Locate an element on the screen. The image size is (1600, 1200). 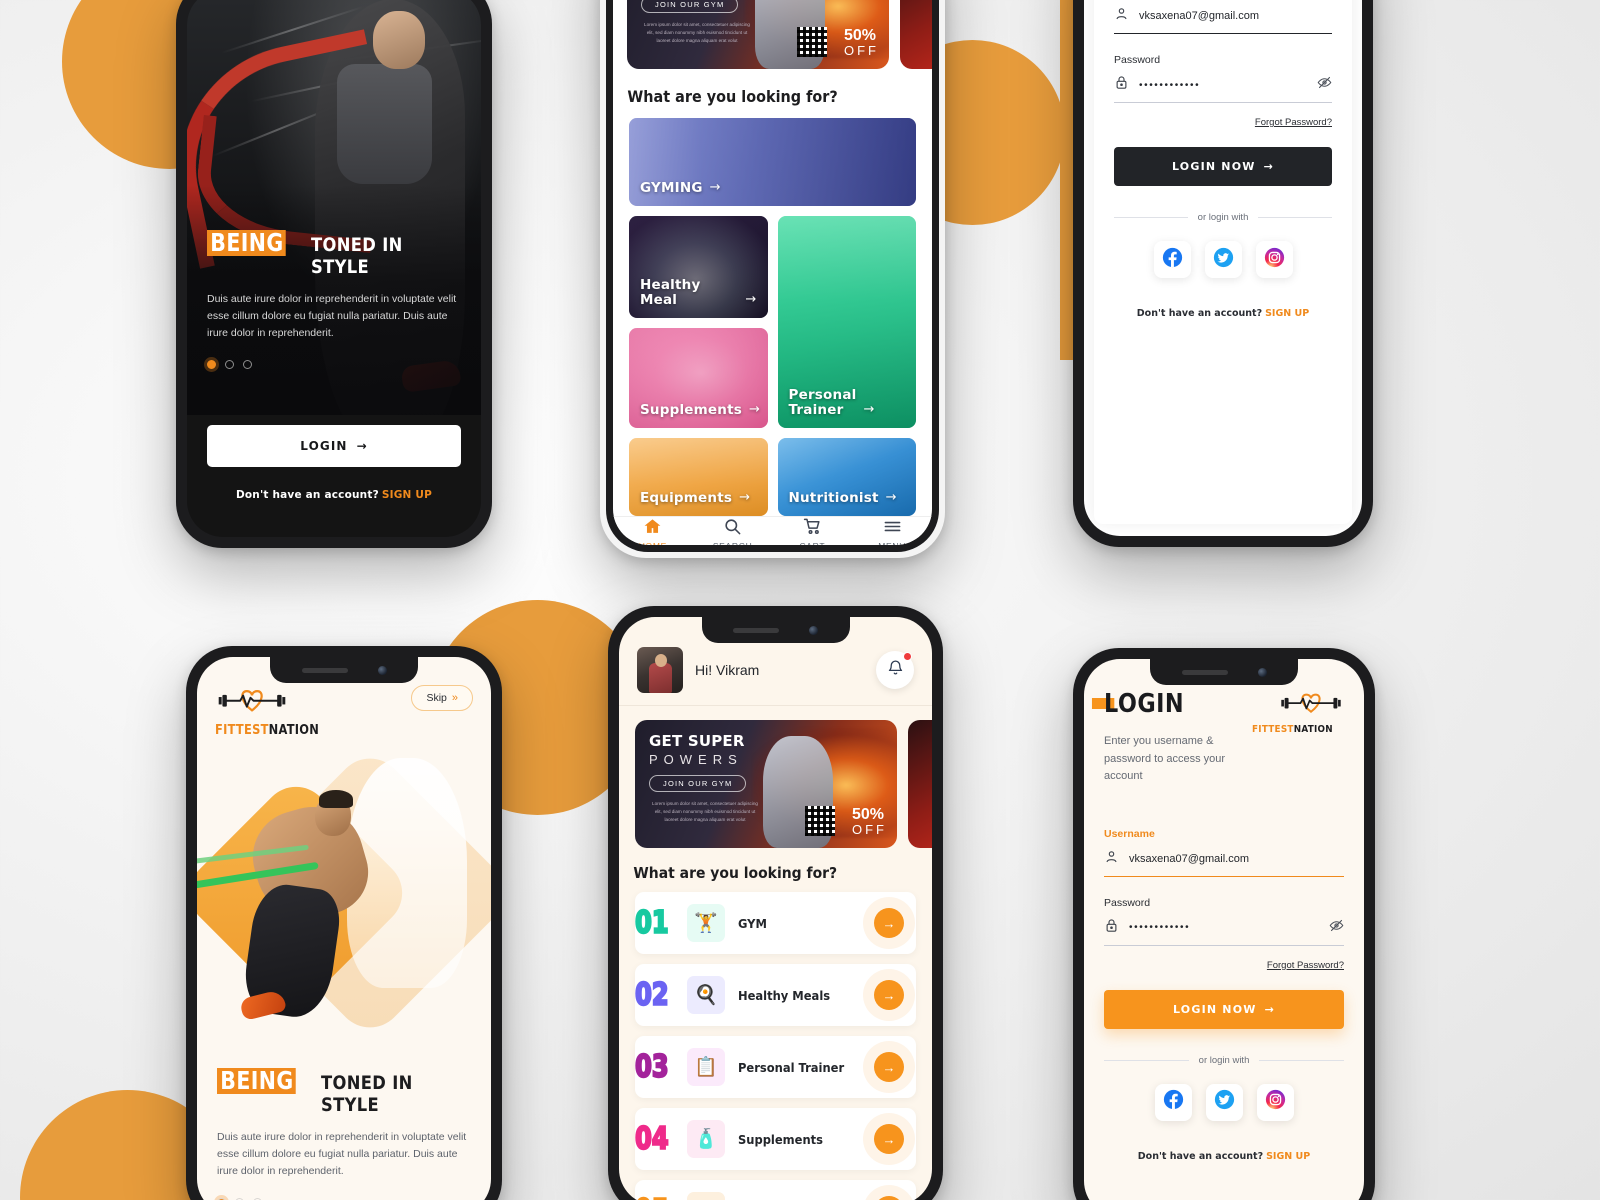
tile-label-wrap: Nutritionist → is located at coordinates (843, 498).